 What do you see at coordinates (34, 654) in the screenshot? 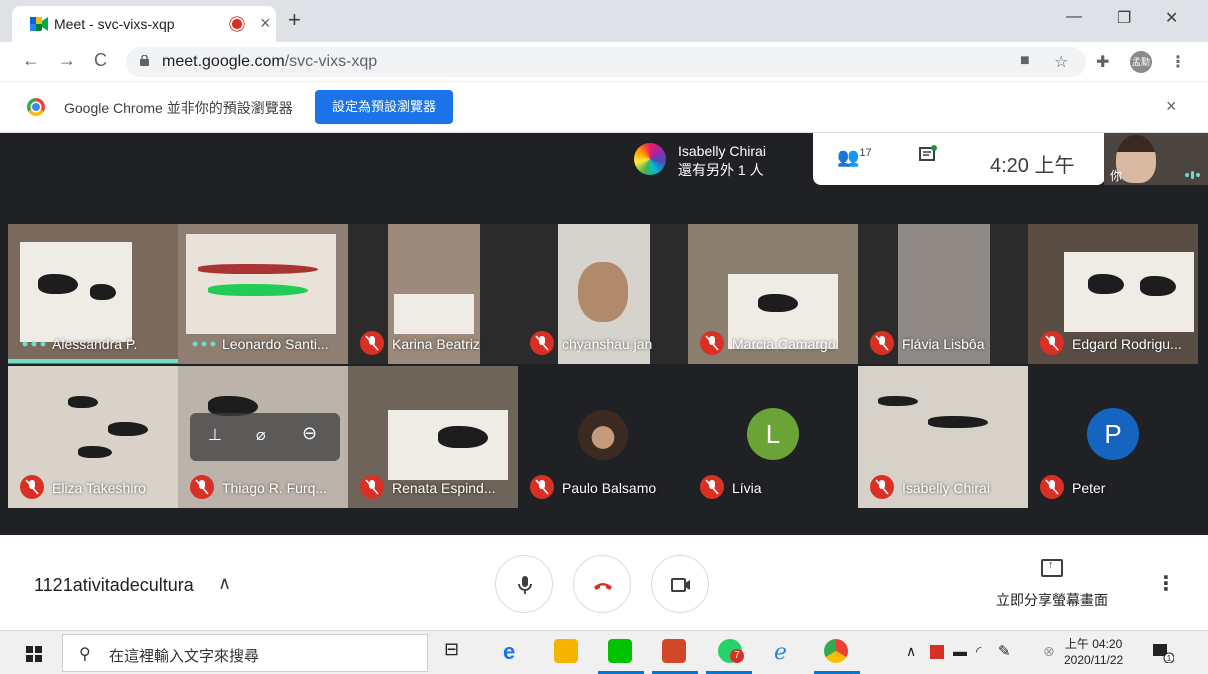
I see `windows-start-icon` at bounding box center [34, 654].